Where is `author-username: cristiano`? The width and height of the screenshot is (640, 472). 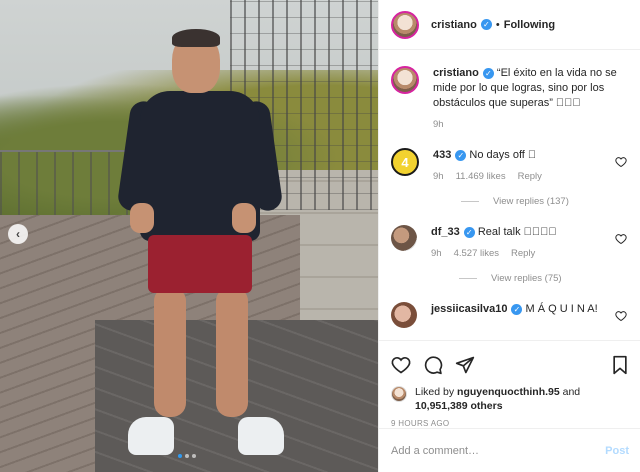 author-username: cristiano is located at coordinates (454, 25).